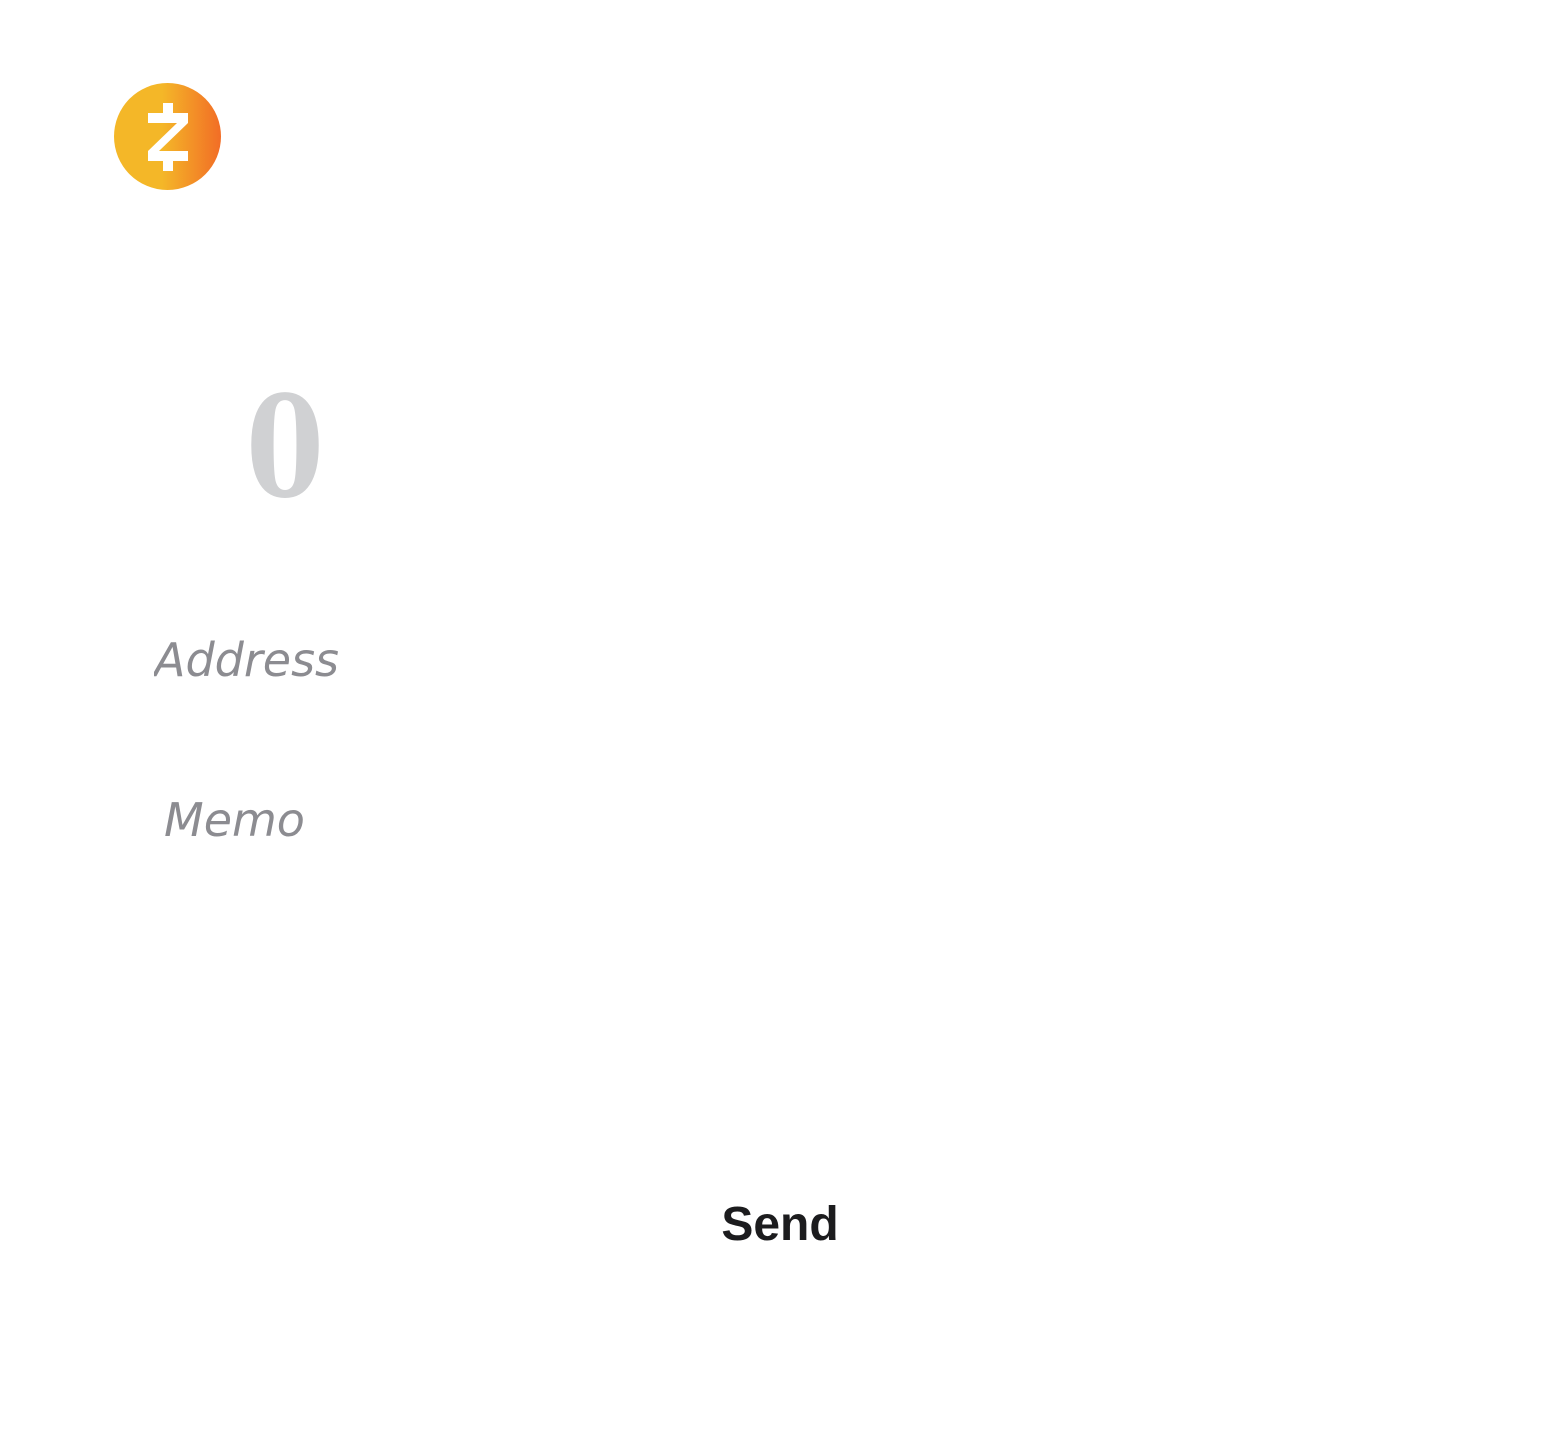 The image size is (1560, 1440). I want to click on memo-input, so click(784, 820).